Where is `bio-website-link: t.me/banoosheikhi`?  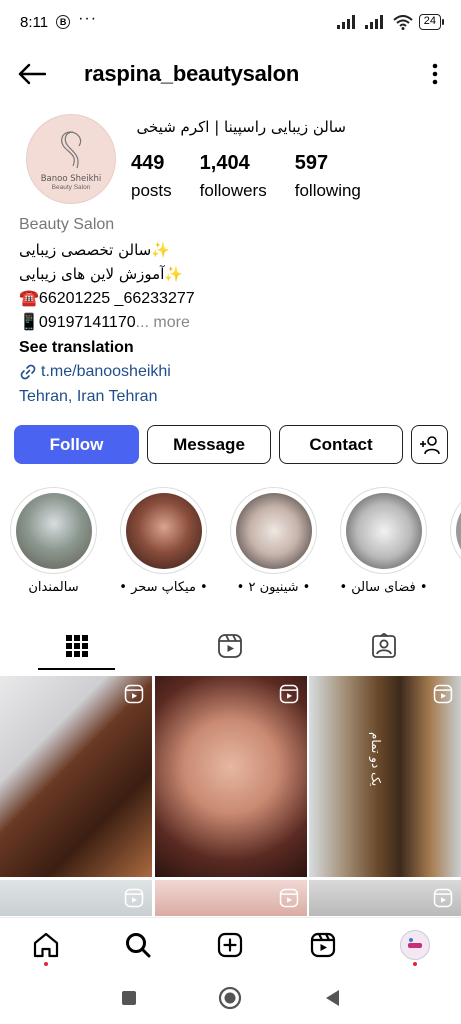 bio-website-link: t.me/banoosheikhi is located at coordinates (234, 372).